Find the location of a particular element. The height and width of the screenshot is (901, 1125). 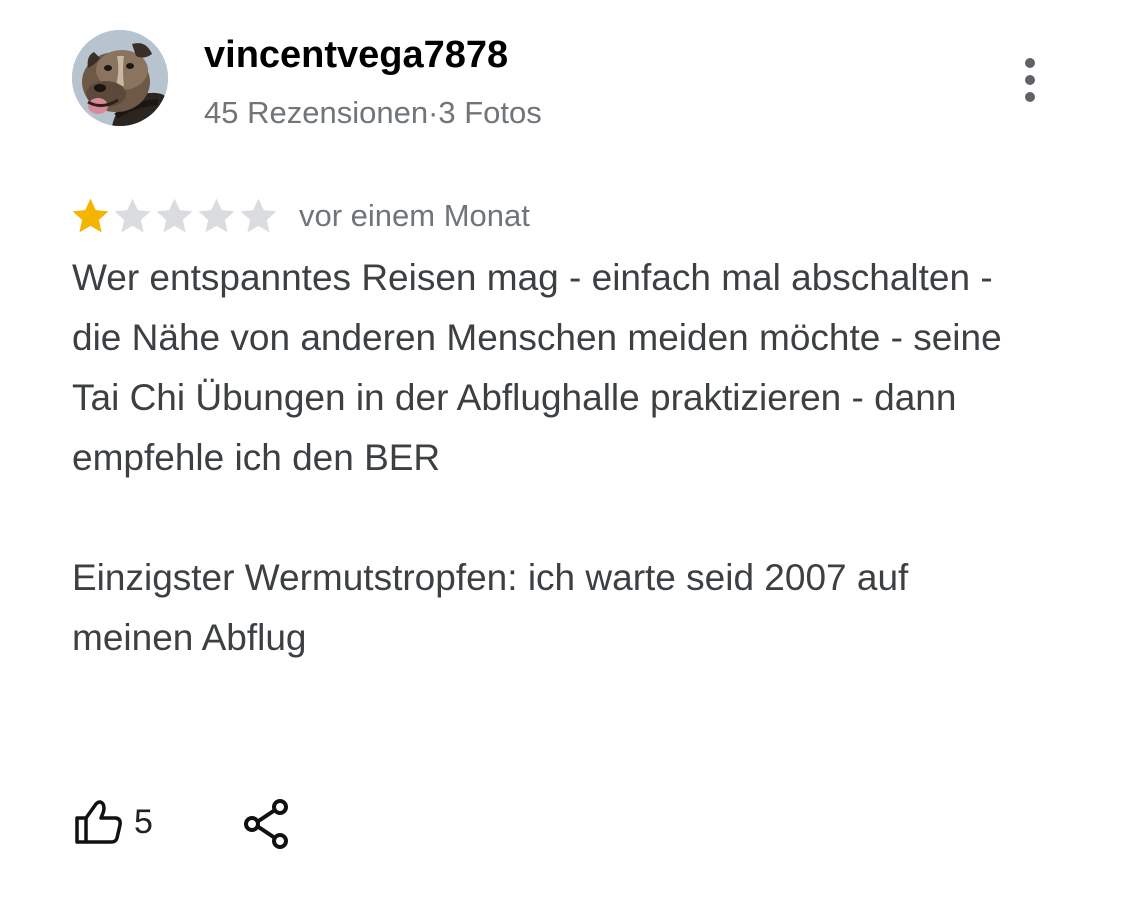

star-filled-icon is located at coordinates (90, 215).